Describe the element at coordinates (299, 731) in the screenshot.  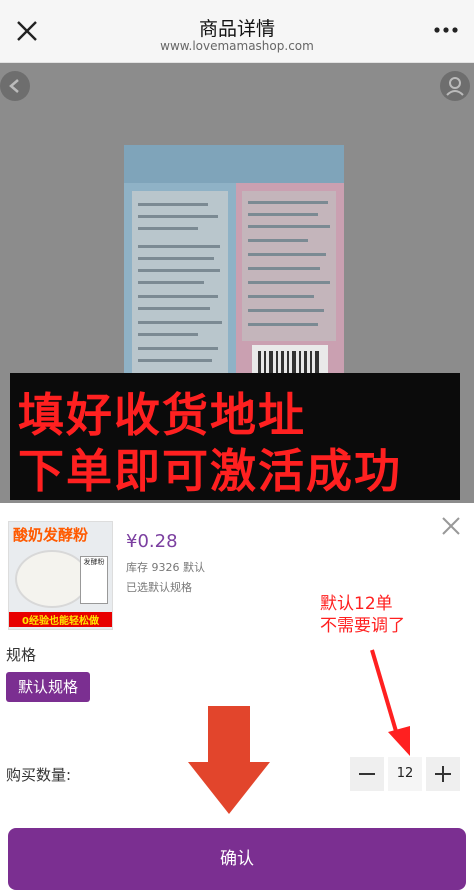
I see `annotation-arrows` at that location.